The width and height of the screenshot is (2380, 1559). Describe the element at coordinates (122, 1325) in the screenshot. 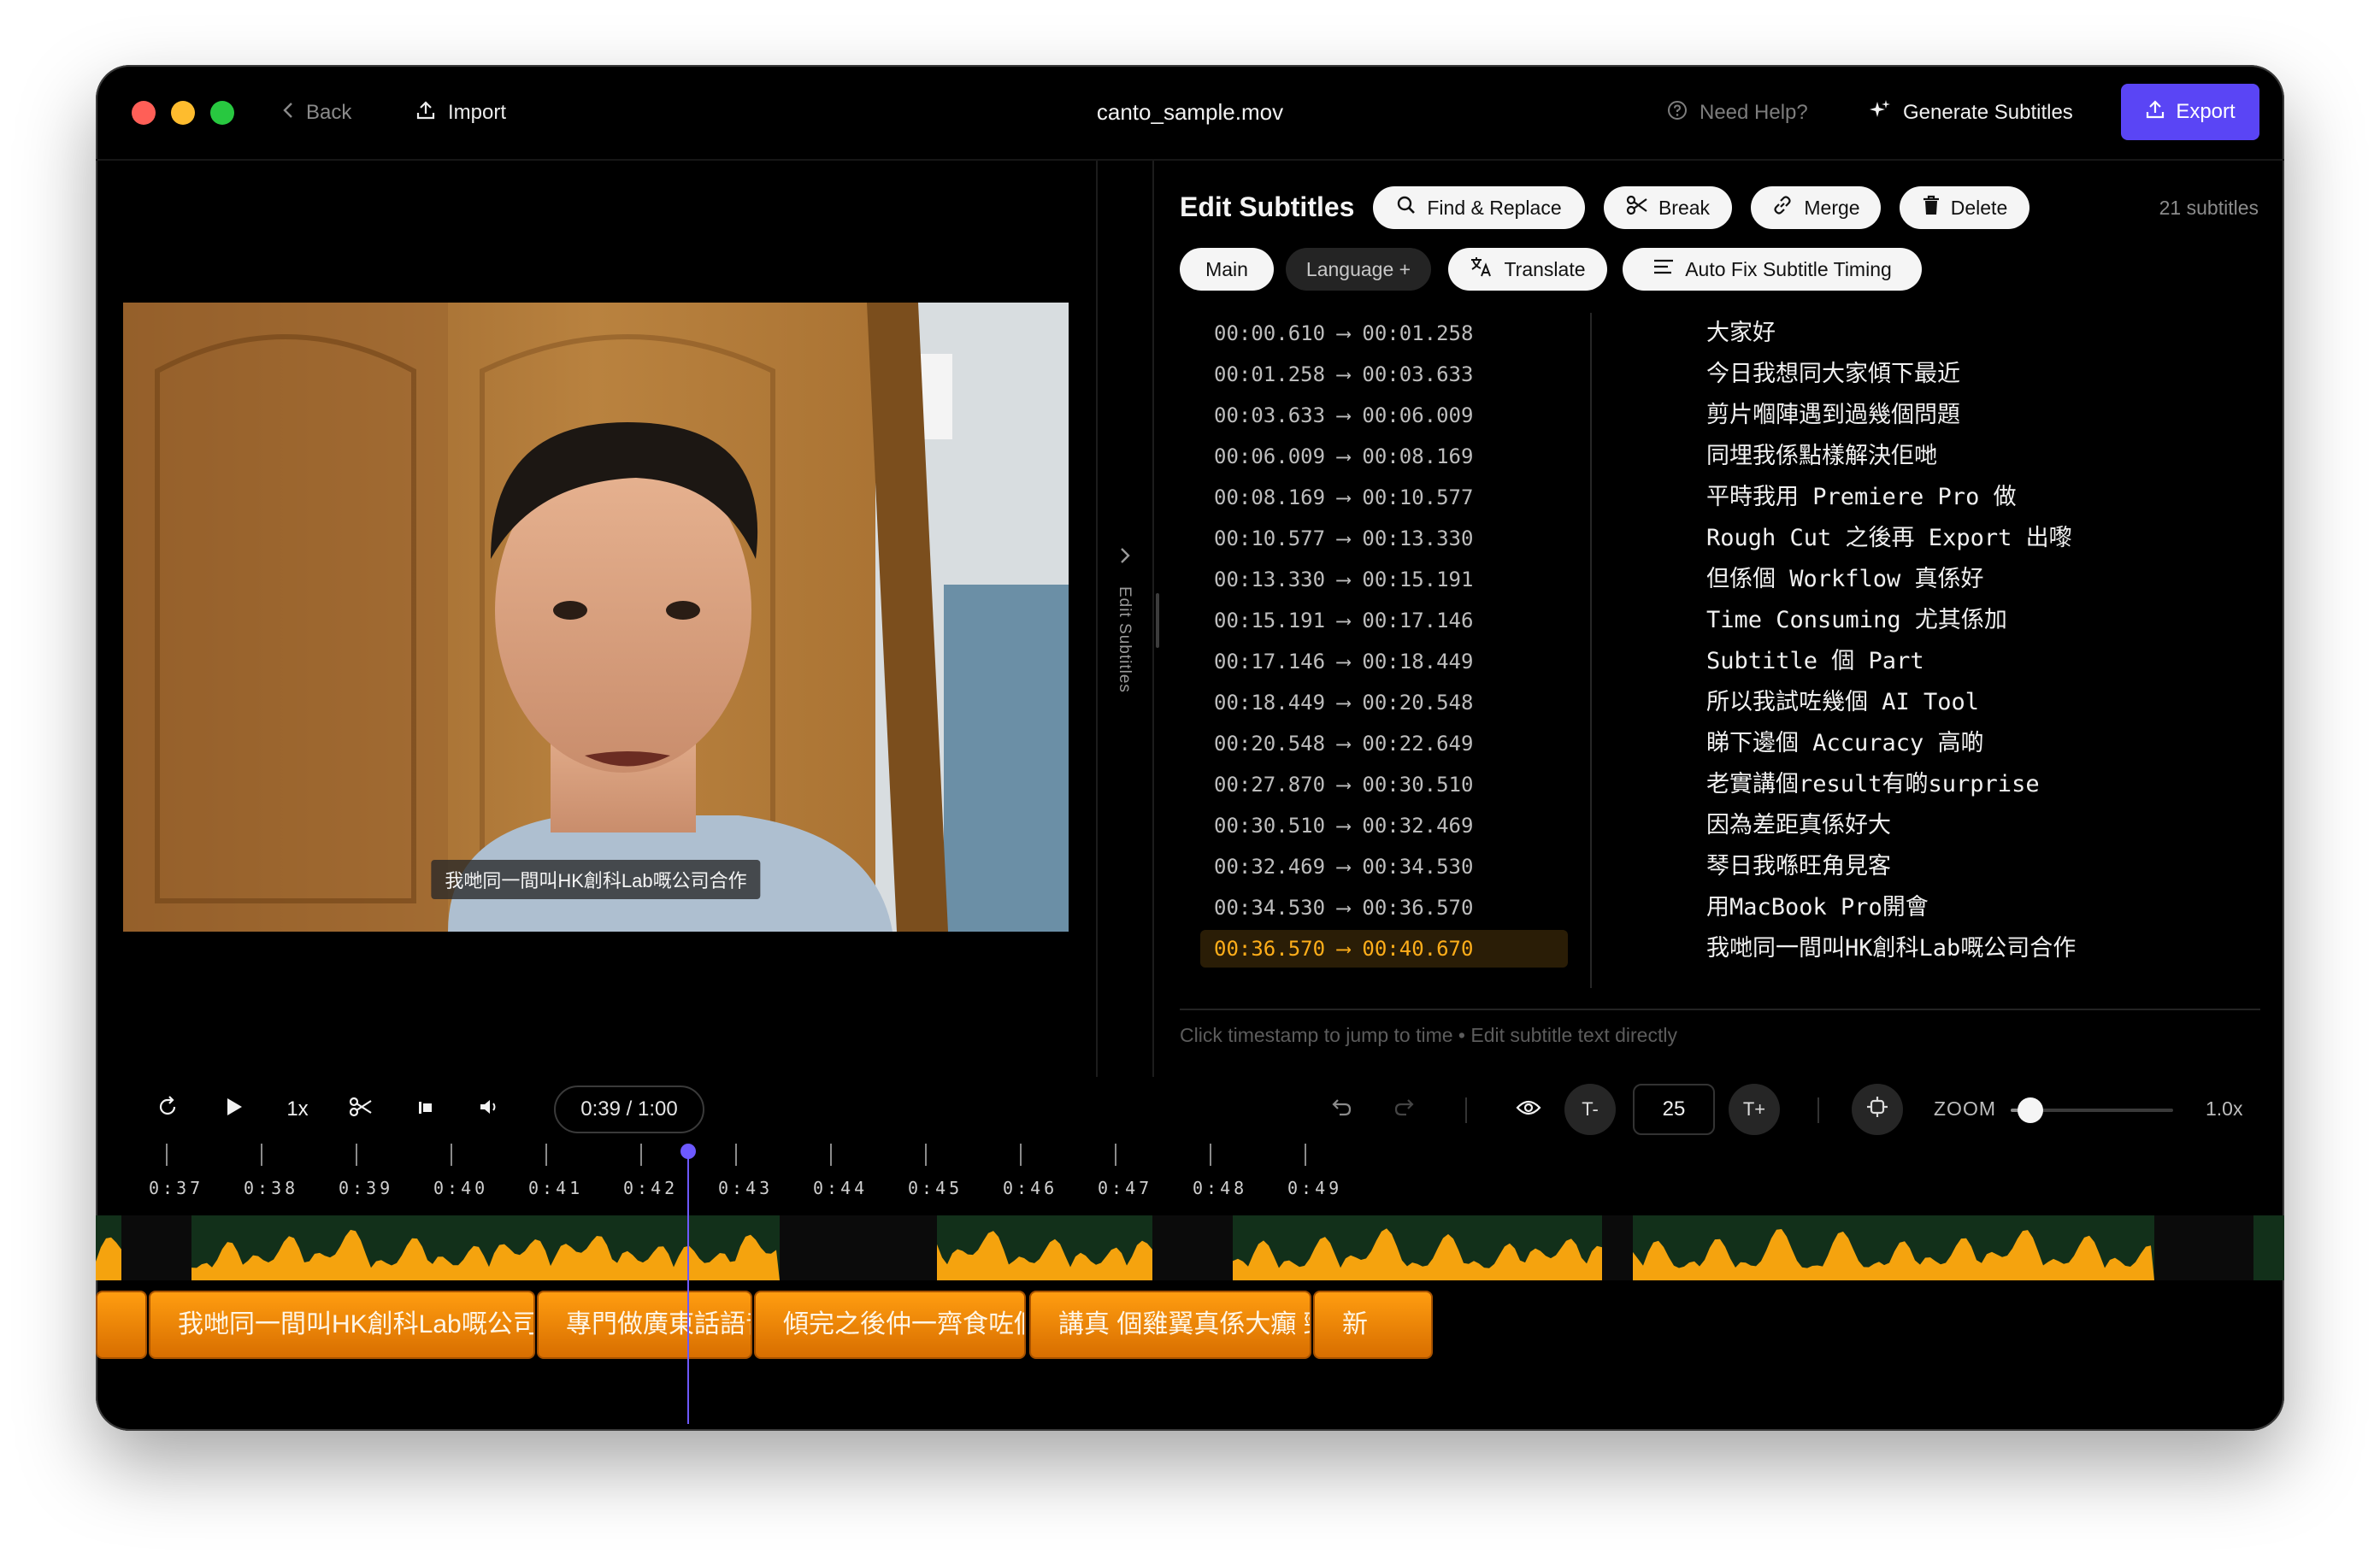

I see `subtitle-clip` at that location.